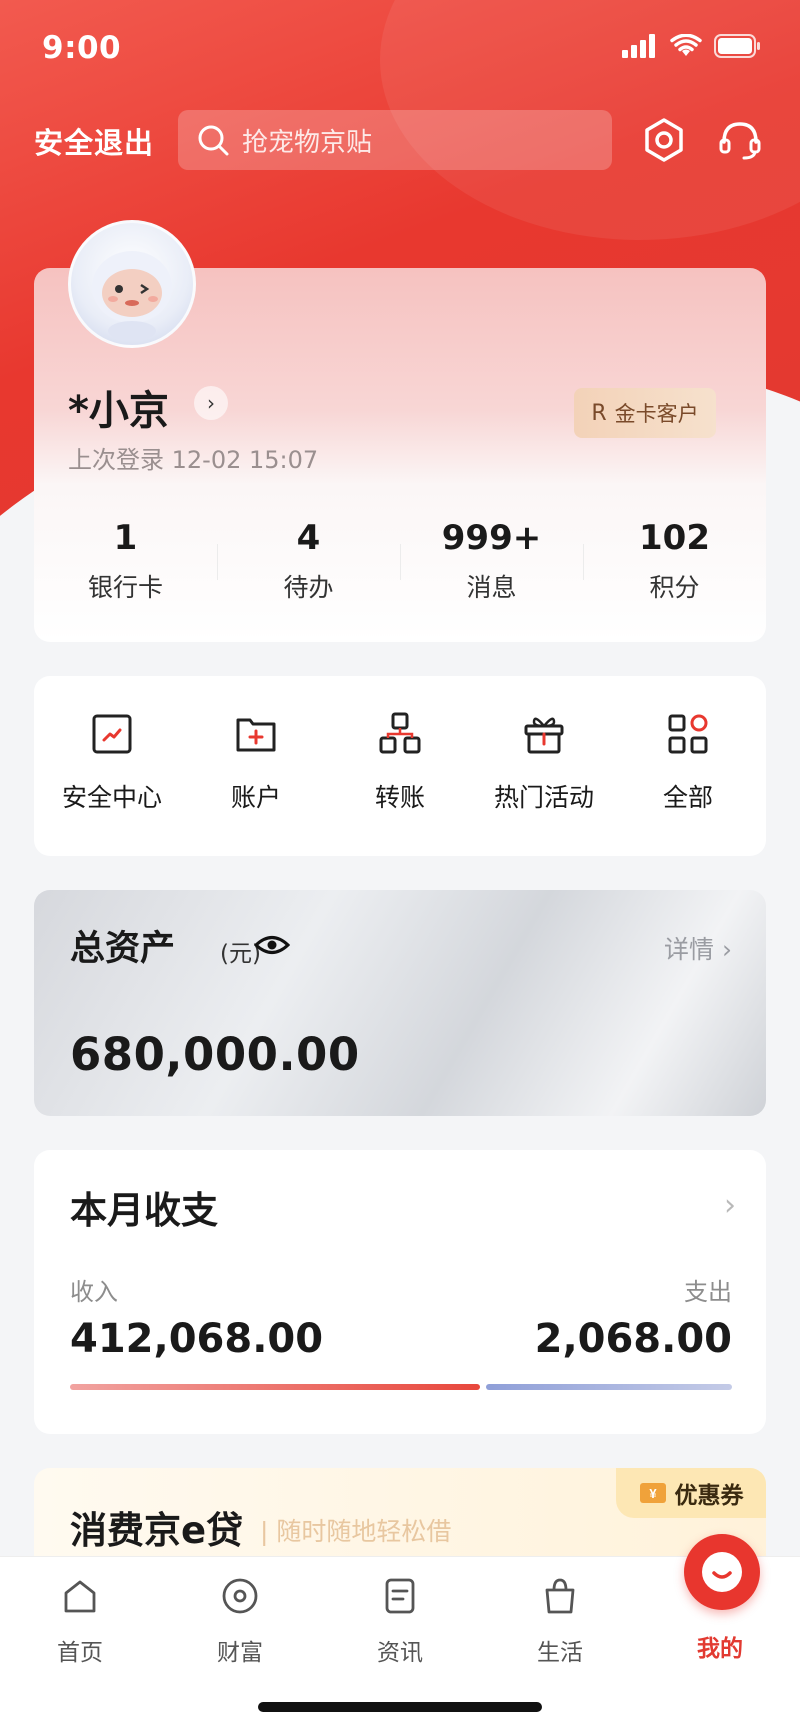 This screenshot has height=1732, width=800. I want to click on quick-item-transfer: 转账, so click(400, 783).